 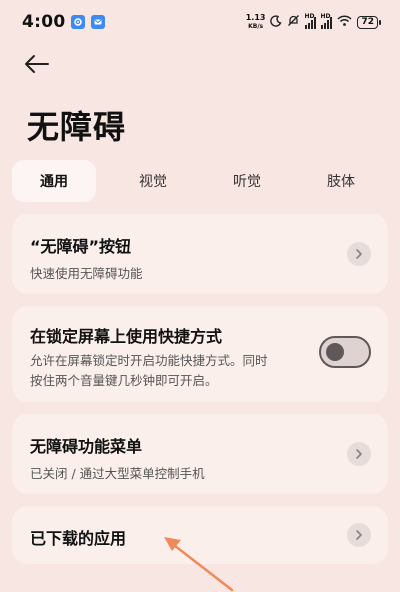 What do you see at coordinates (98, 22) in the screenshot?
I see `message-app-icon` at bounding box center [98, 22].